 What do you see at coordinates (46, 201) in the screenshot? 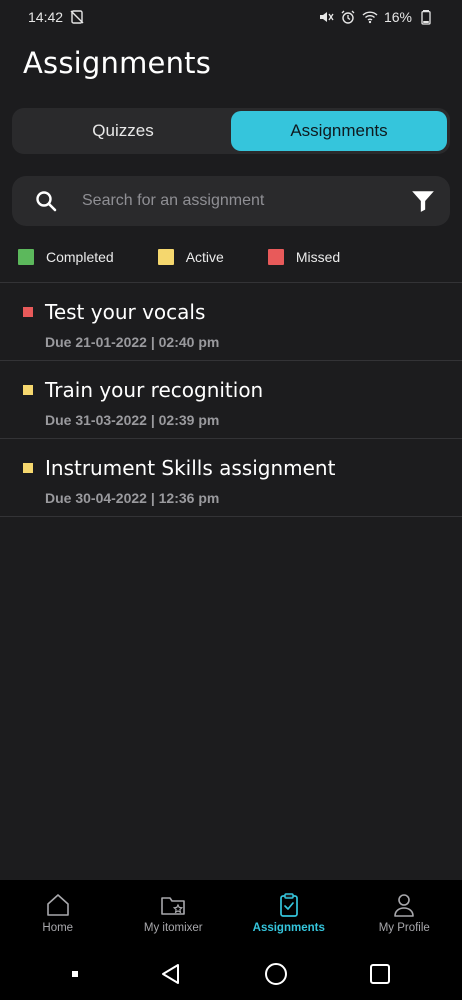
I see `search-icon` at bounding box center [46, 201].